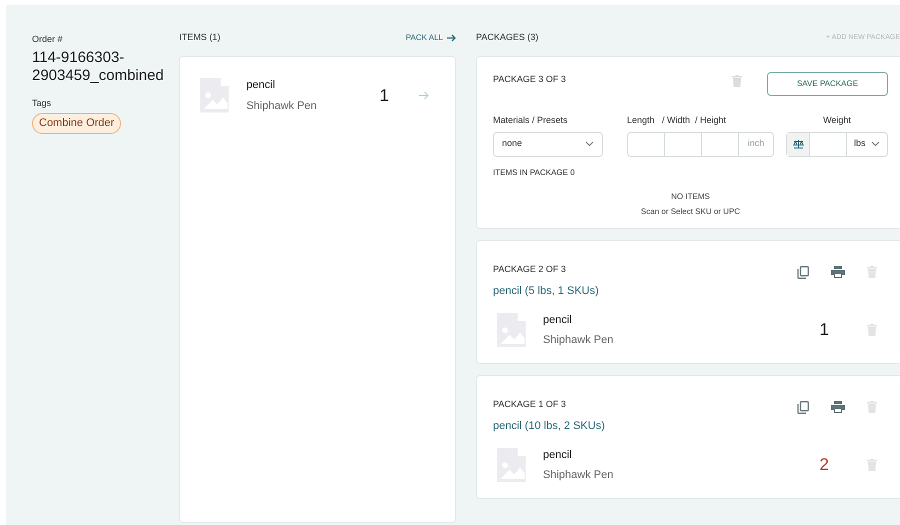 Image resolution: width=900 pixels, height=525 pixels. What do you see at coordinates (530, 269) in the screenshot?
I see `package-title: PACKAGE 2 OF 3` at bounding box center [530, 269].